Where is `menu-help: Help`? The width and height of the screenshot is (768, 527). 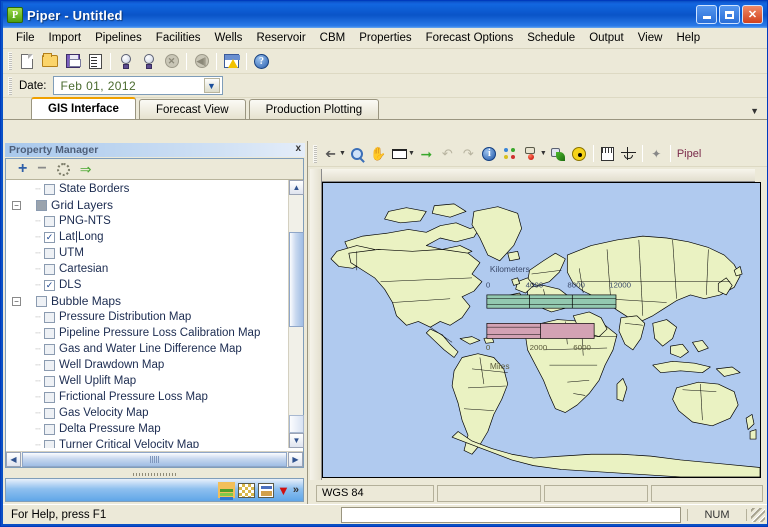
menu-help: Help is located at coordinates (688, 38).